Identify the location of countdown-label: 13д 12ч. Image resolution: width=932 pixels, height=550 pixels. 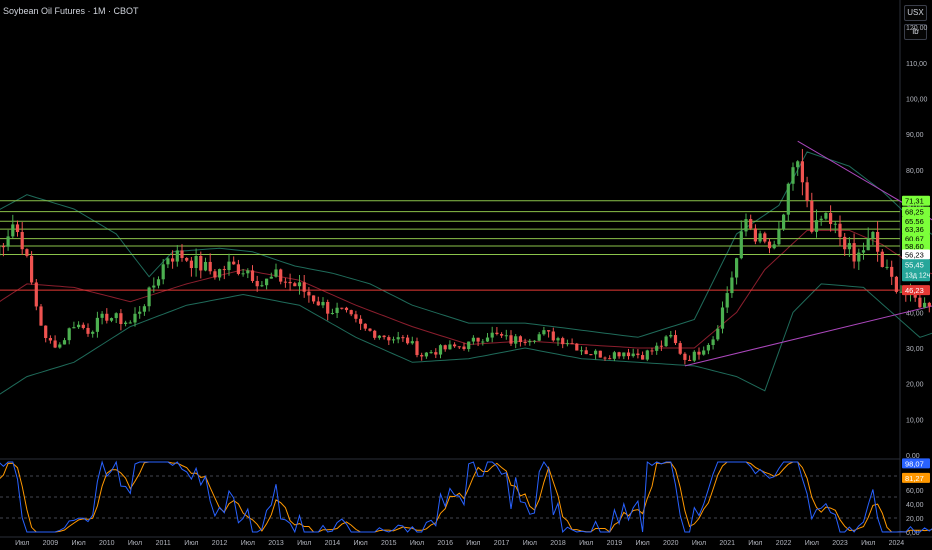
(918, 275).